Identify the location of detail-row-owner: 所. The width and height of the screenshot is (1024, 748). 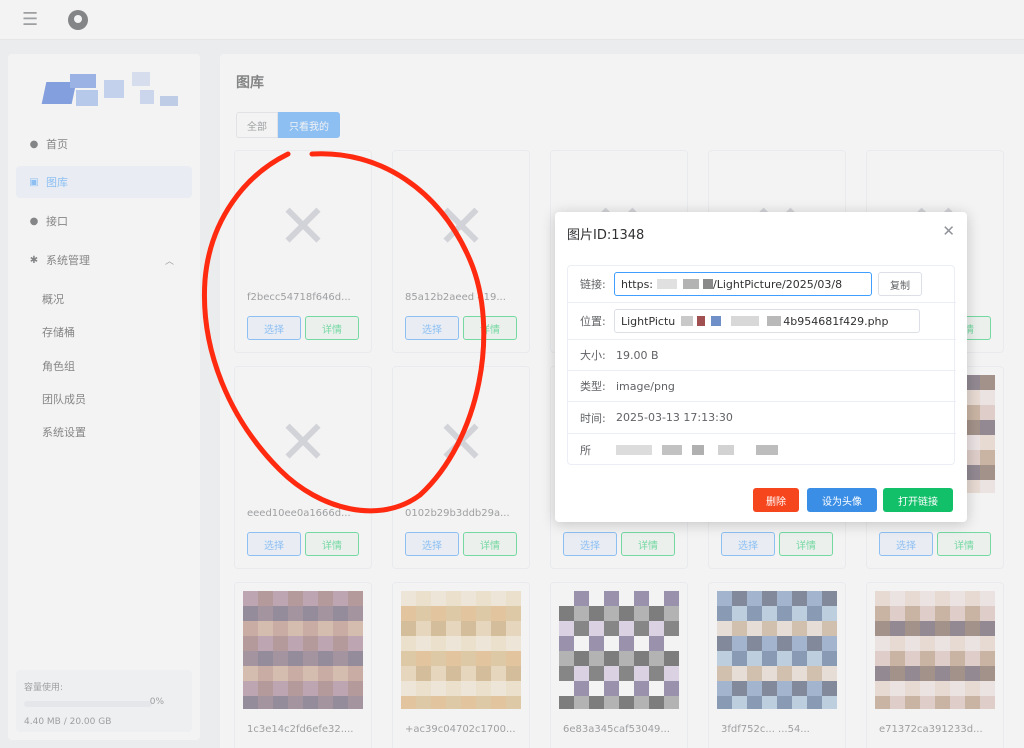
(762, 449).